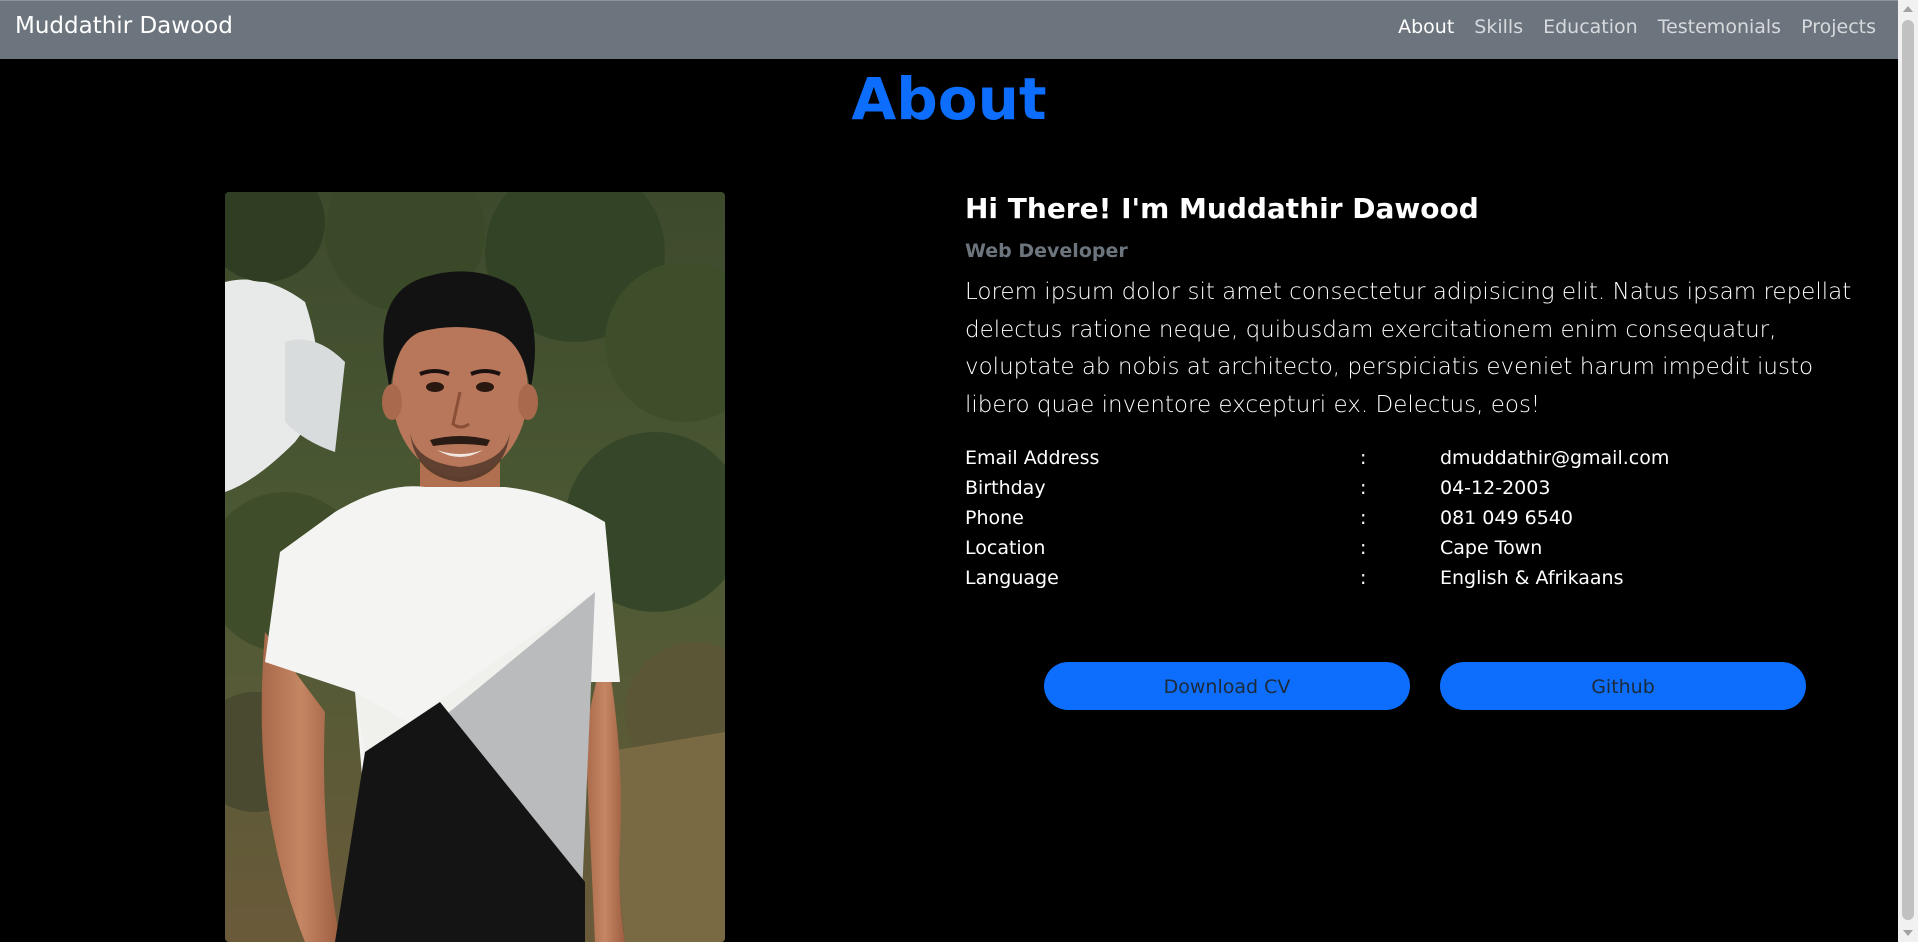 The height and width of the screenshot is (942, 1918). I want to click on detail-label: Birthday, so click(1005, 488).